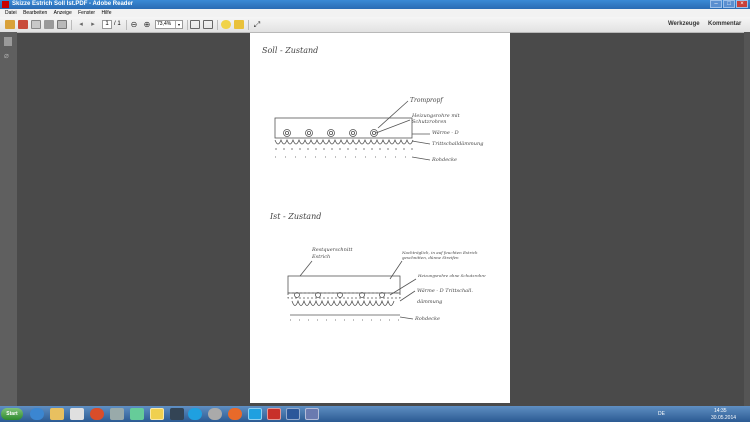  What do you see at coordinates (723, 418) in the screenshot?
I see `clock-date: 30.05.2014` at bounding box center [723, 418].